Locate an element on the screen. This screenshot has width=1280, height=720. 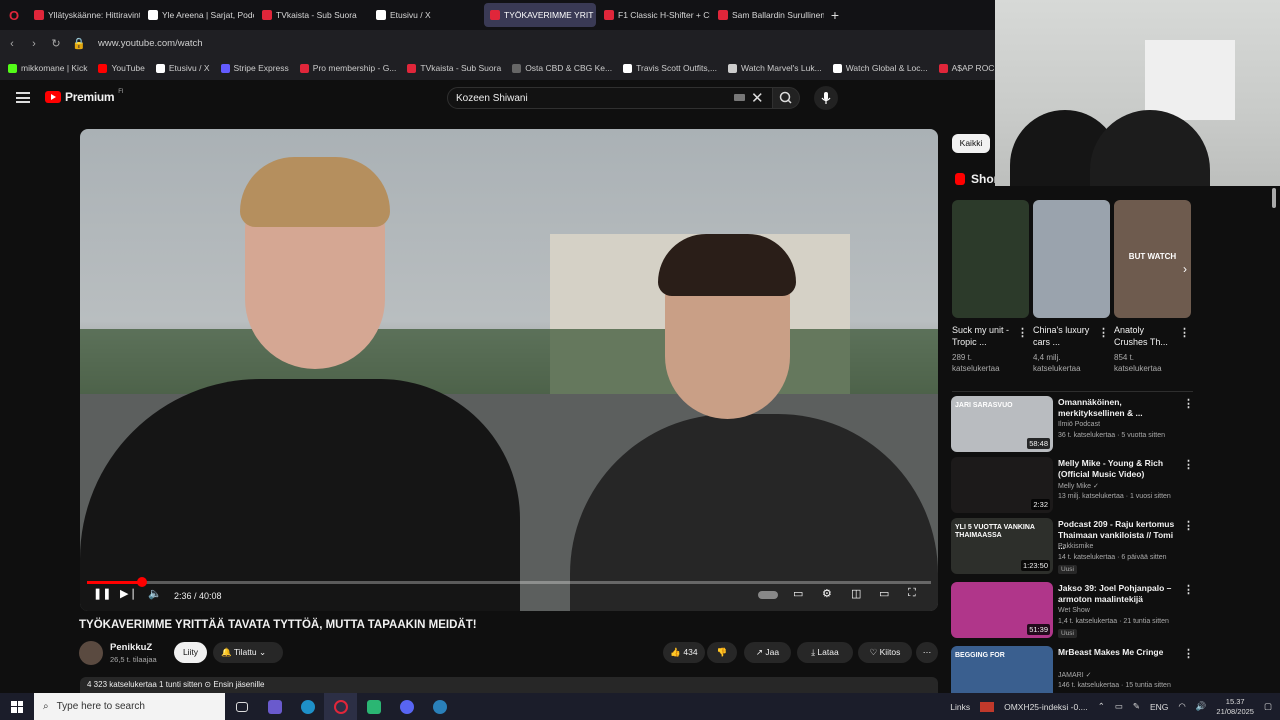
join-button: Liity is located at coordinates (190, 652).